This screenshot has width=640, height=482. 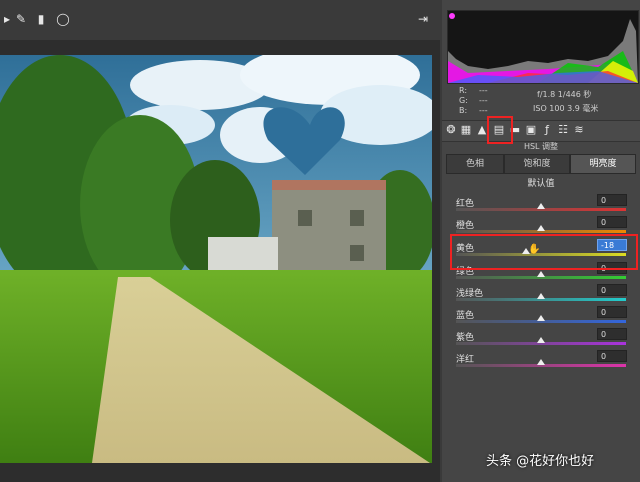 What do you see at coordinates (483, 100) in the screenshot?
I see `g-value: ---` at bounding box center [483, 100].